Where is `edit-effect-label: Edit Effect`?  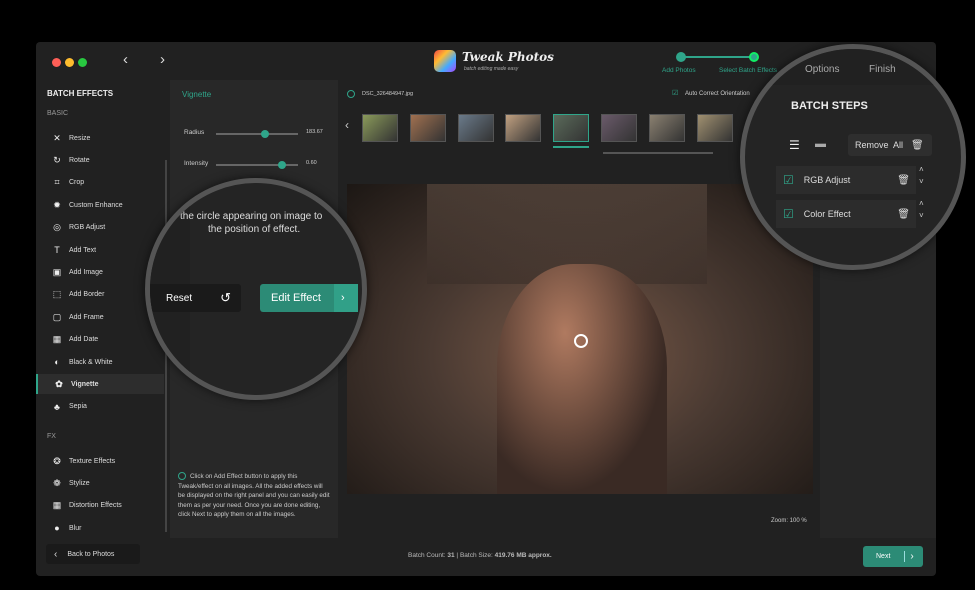 edit-effect-label: Edit Effect is located at coordinates (296, 298).